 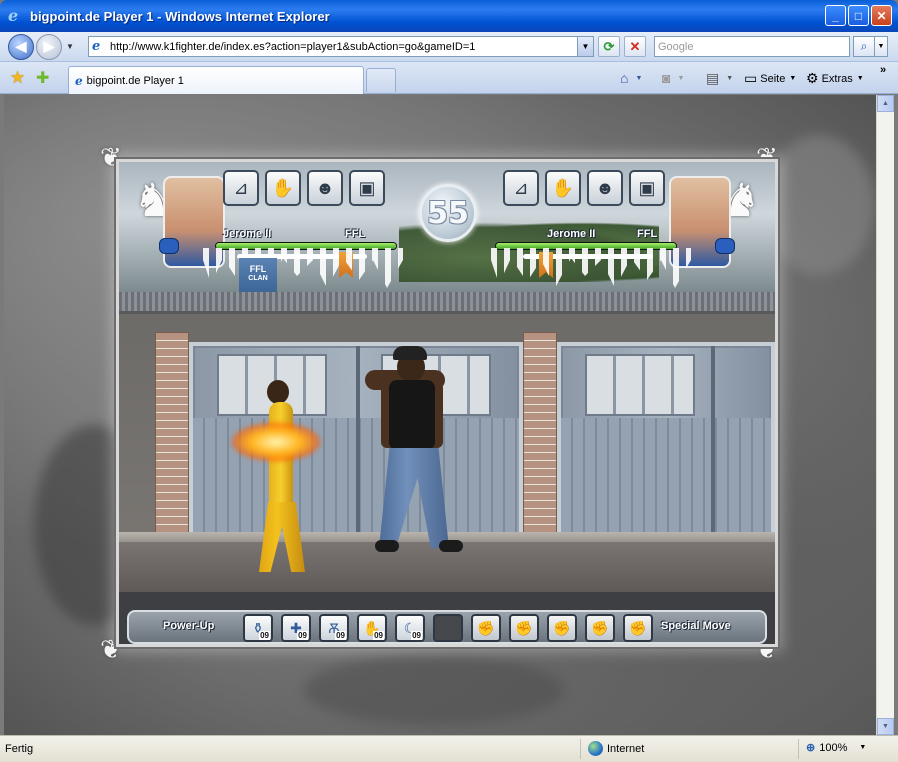 I want to click on home-button: ⌂ ▼, so click(x=631, y=78).